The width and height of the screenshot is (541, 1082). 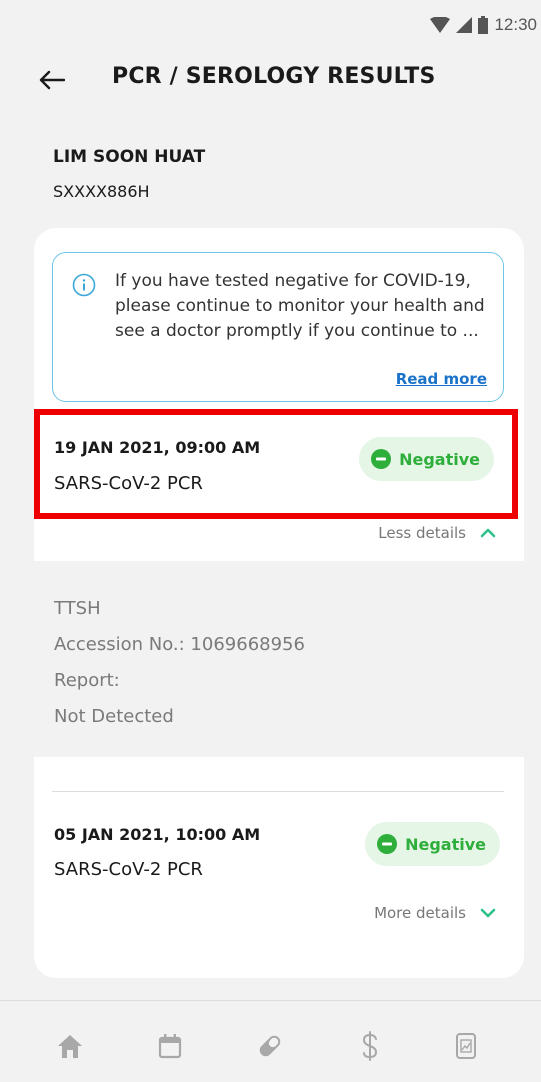 What do you see at coordinates (114, 716) in the screenshot?
I see `report-value: Not Detected` at bounding box center [114, 716].